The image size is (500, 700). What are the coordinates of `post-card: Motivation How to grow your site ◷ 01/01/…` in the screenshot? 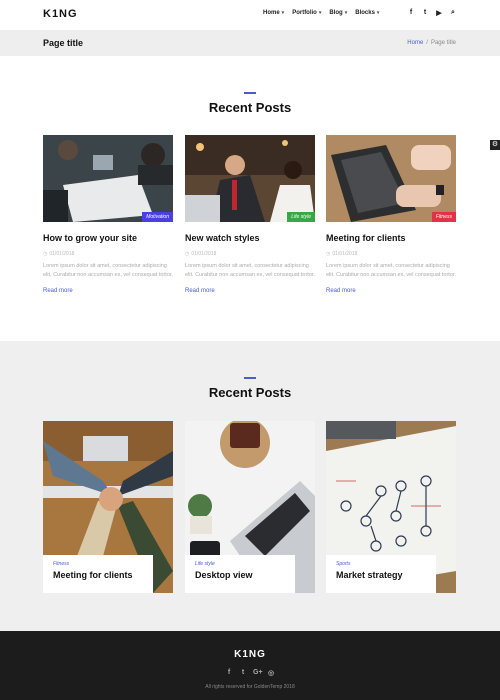 It's located at (108, 214).